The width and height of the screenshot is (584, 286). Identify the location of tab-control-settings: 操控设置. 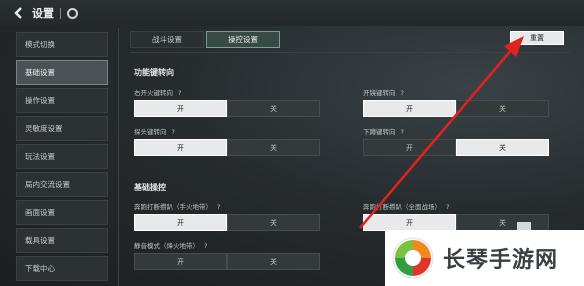
(243, 39).